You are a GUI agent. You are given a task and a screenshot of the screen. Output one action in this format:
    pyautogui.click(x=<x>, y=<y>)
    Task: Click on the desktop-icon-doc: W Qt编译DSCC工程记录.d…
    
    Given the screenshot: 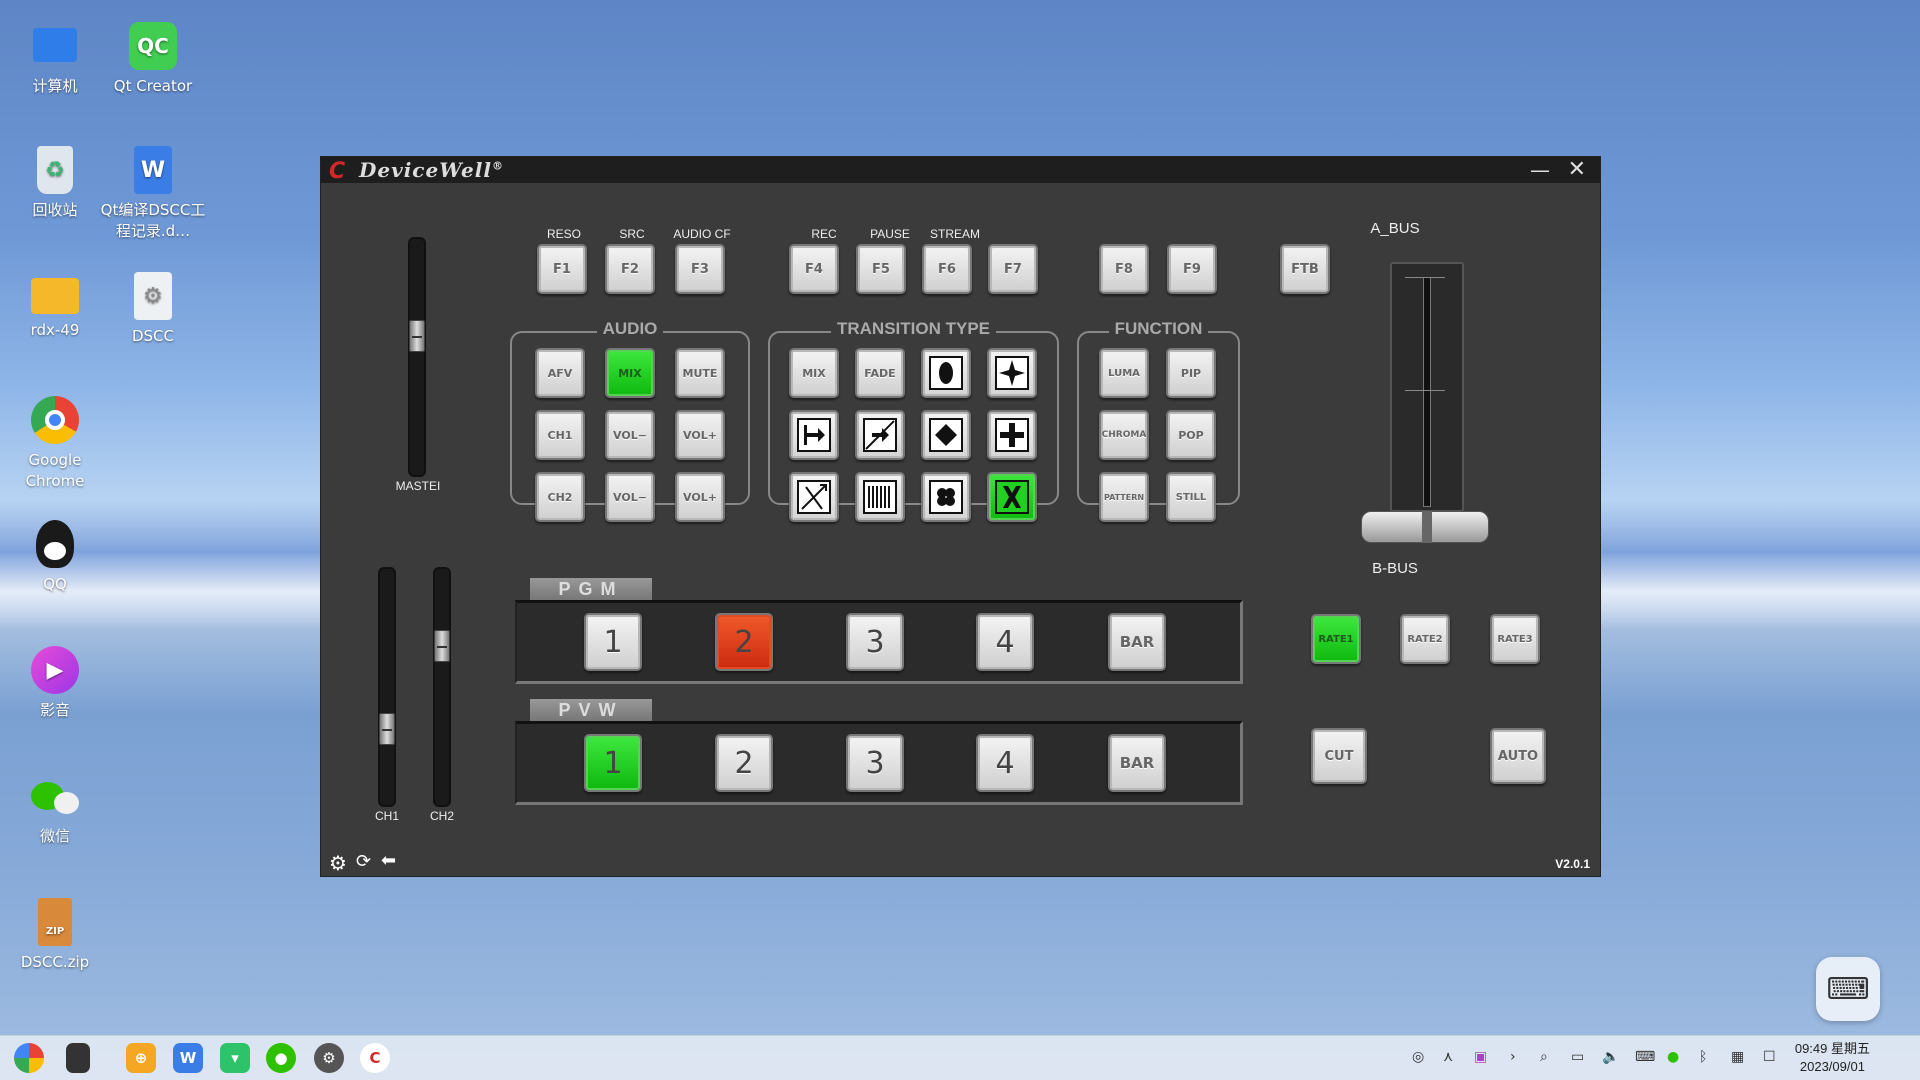 What is the action you would take?
    pyautogui.click(x=153, y=194)
    